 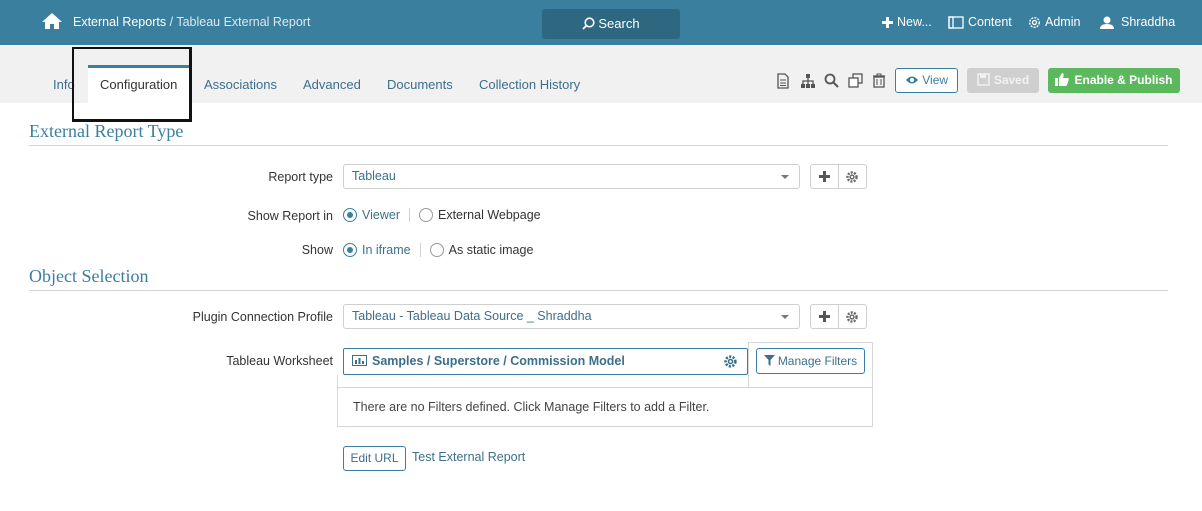 I want to click on report-type-select: Tableau, so click(x=571, y=176).